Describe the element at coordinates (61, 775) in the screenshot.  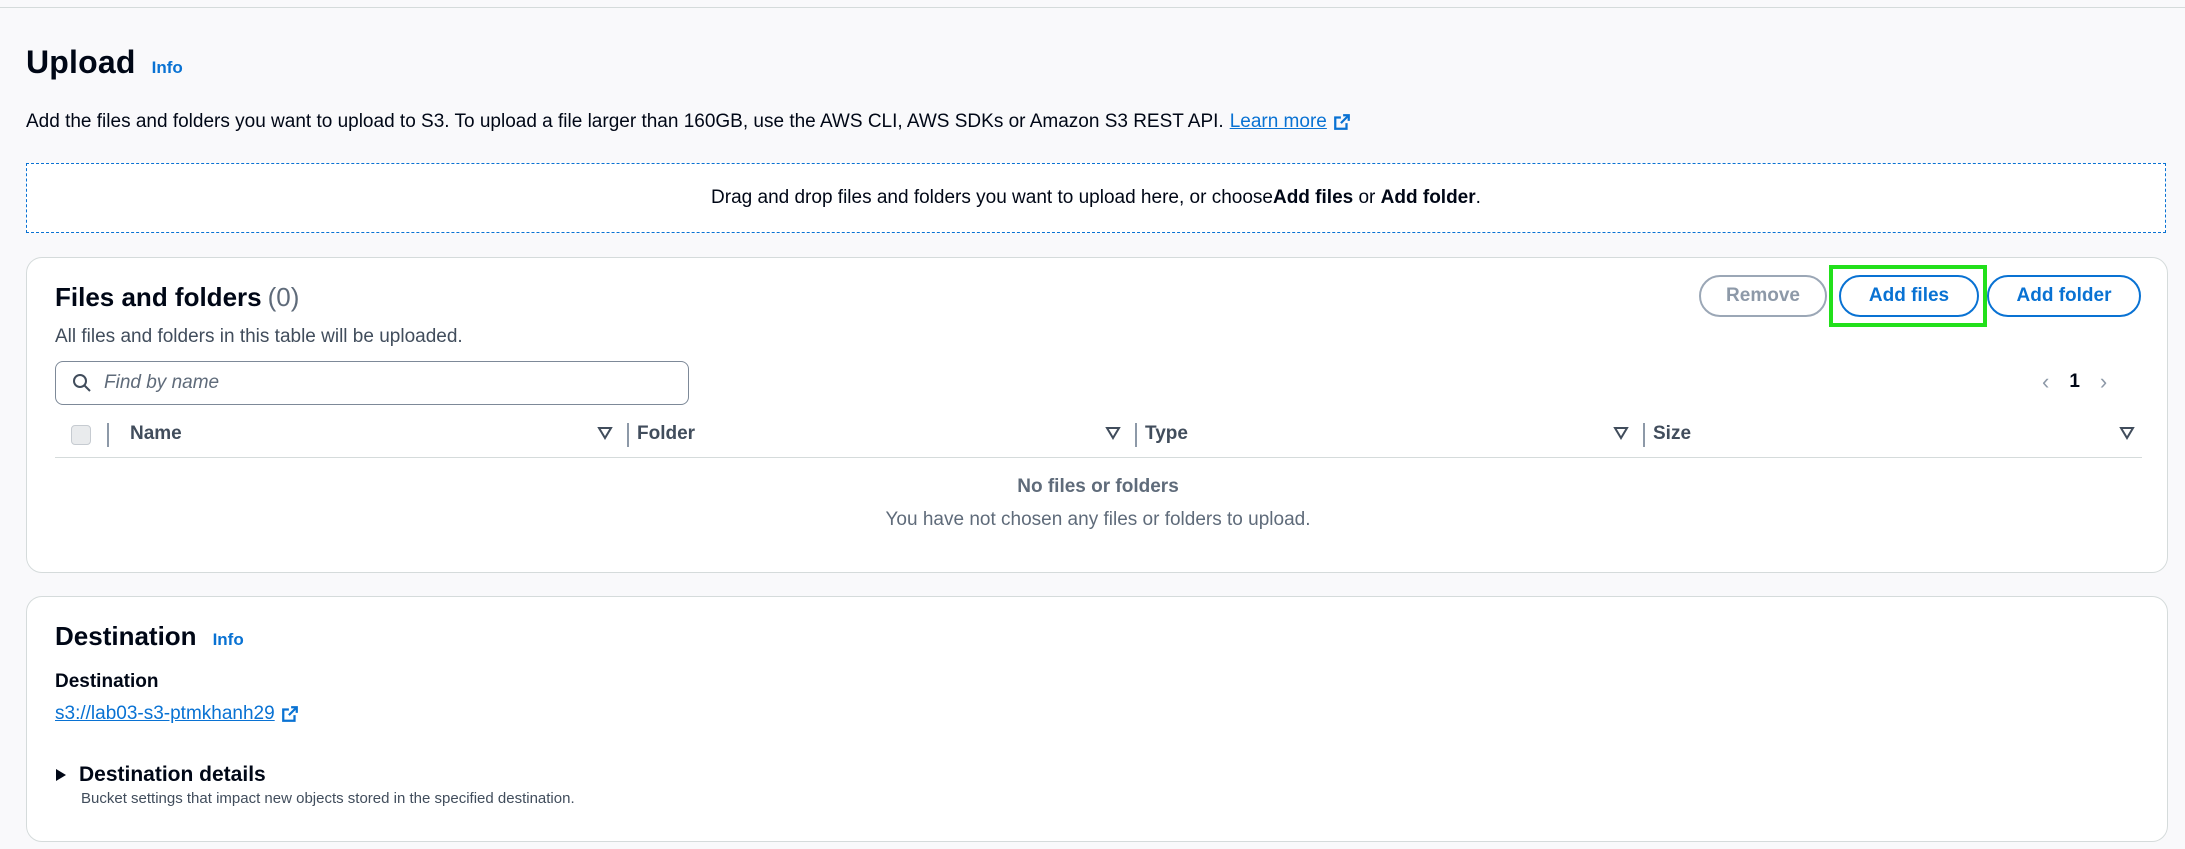
I see `caret-right-icon` at that location.